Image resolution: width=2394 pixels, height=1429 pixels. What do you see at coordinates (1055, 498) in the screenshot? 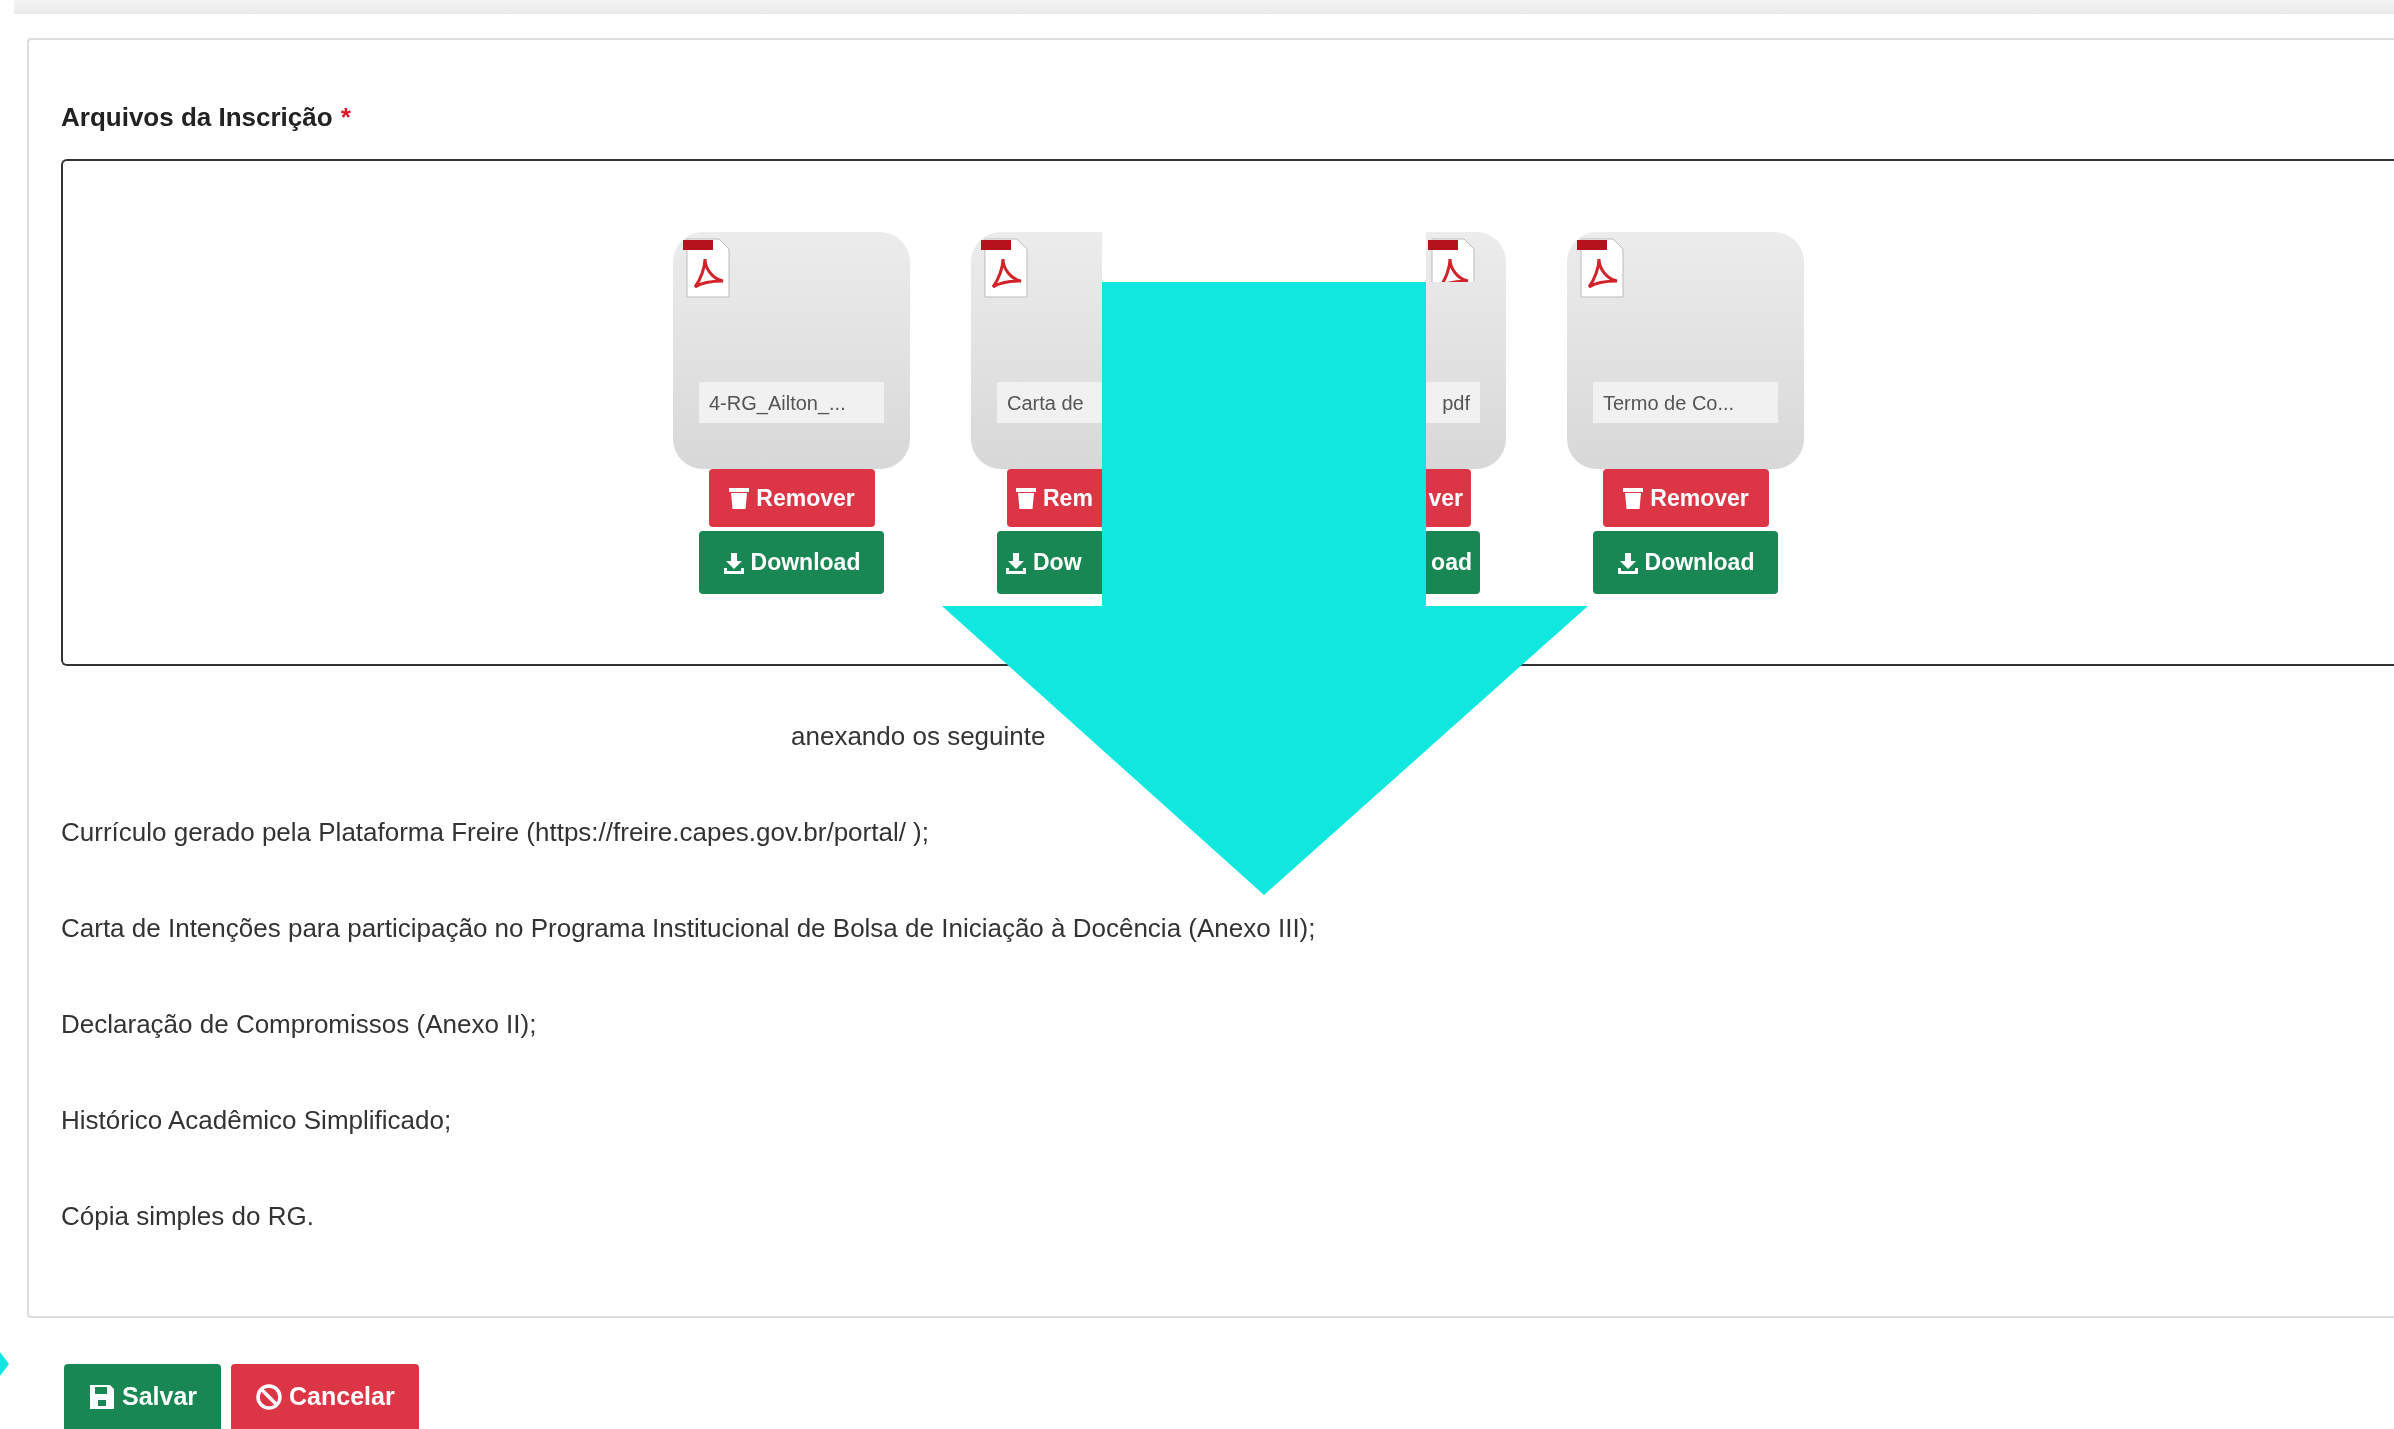
I see `remove-button: Rem` at bounding box center [1055, 498].